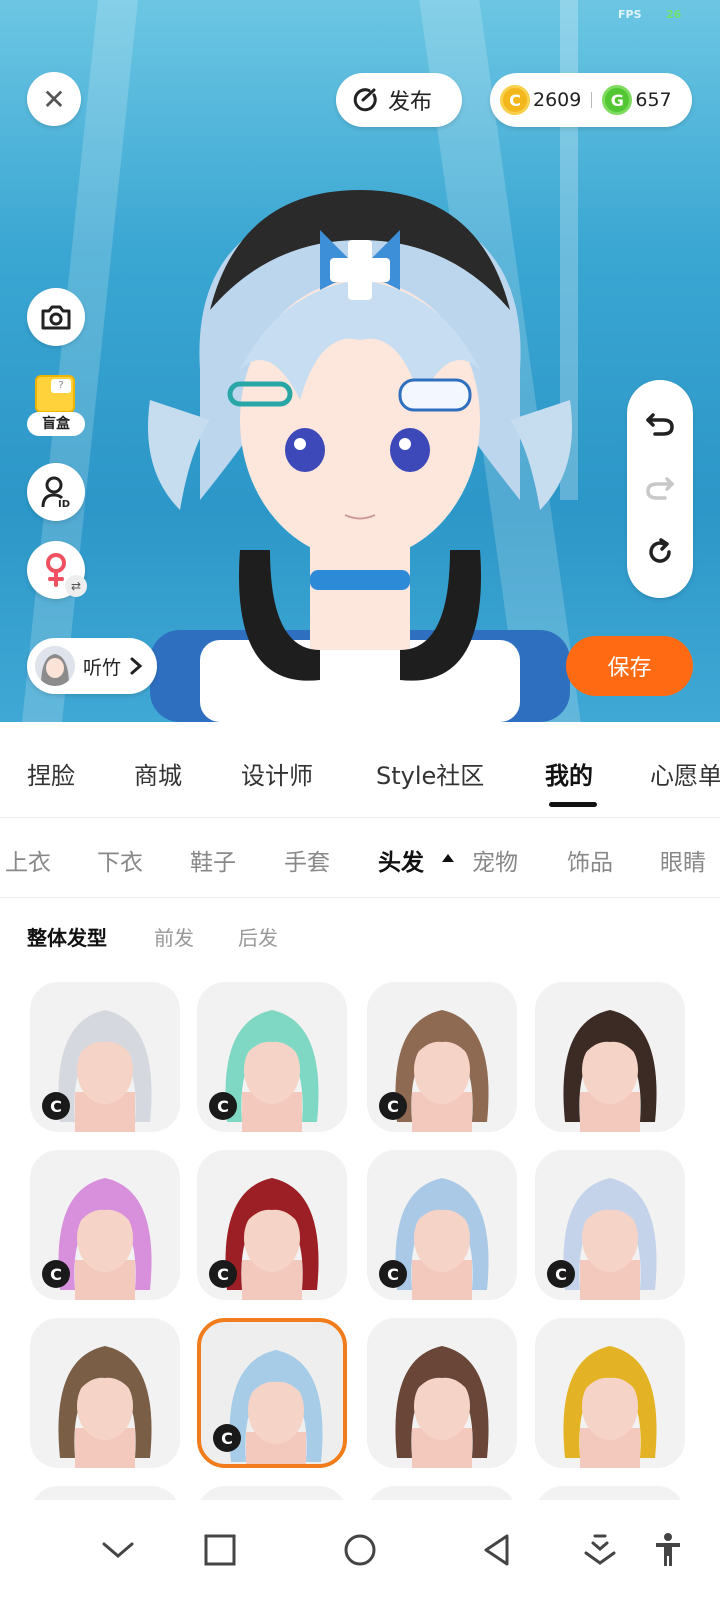  Describe the element at coordinates (410, 102) in the screenshot. I see `publish-label: 发布` at that location.